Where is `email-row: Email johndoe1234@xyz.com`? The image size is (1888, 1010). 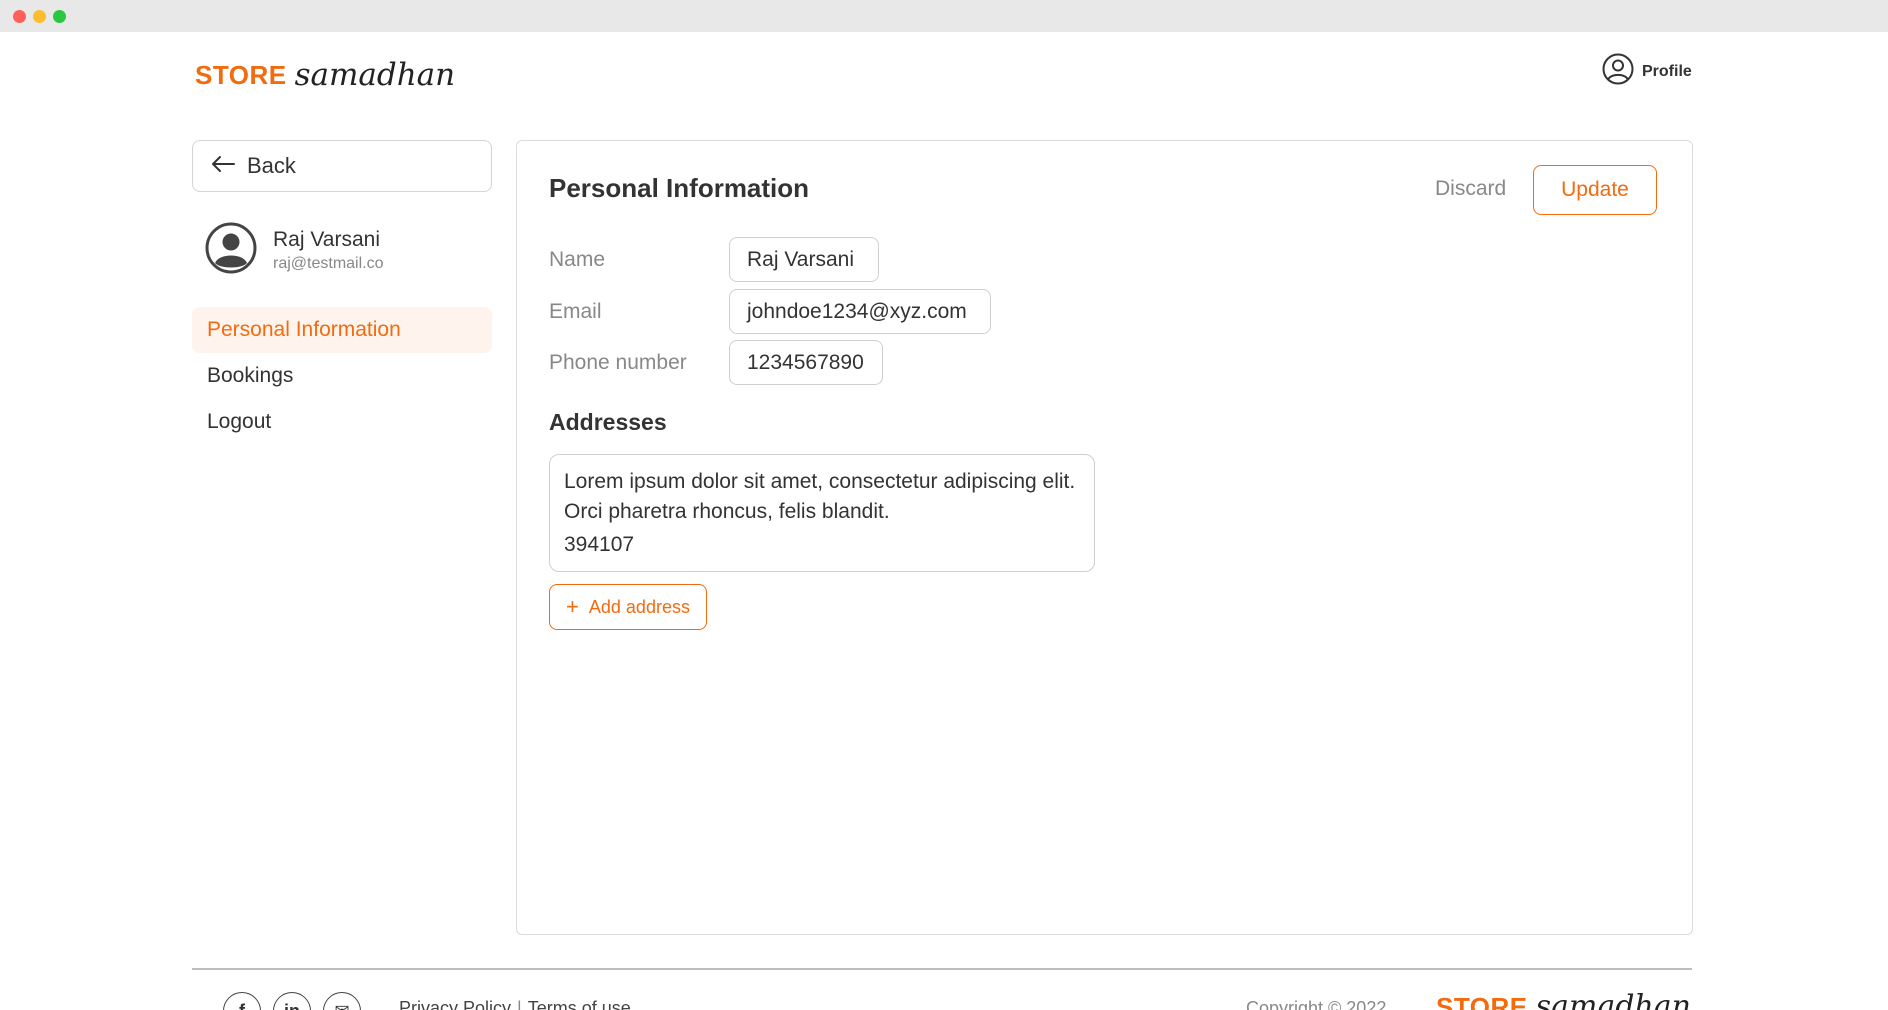 email-row: Email johndoe1234@xyz.com is located at coordinates (770, 311).